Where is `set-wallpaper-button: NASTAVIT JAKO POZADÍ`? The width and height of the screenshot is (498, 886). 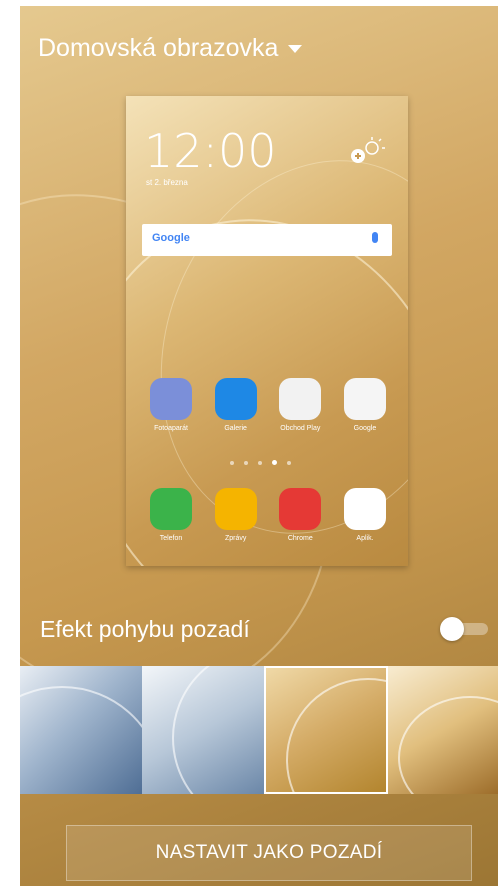
set-wallpaper-button: NASTAVIT JAKO POZADÍ is located at coordinates (269, 853).